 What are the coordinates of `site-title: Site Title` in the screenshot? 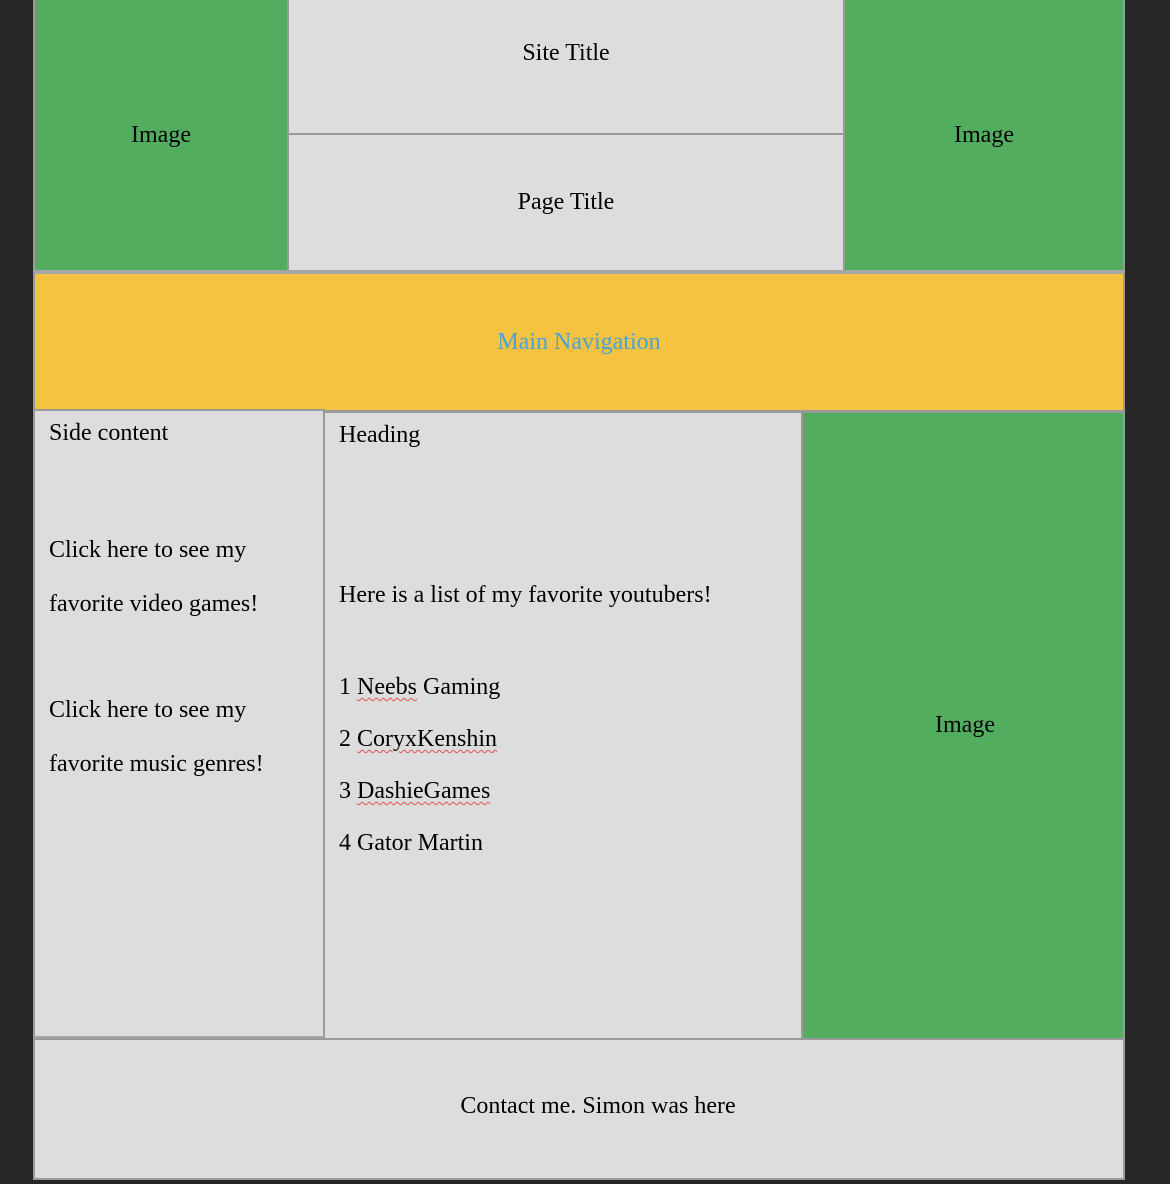 It's located at (566, 67).